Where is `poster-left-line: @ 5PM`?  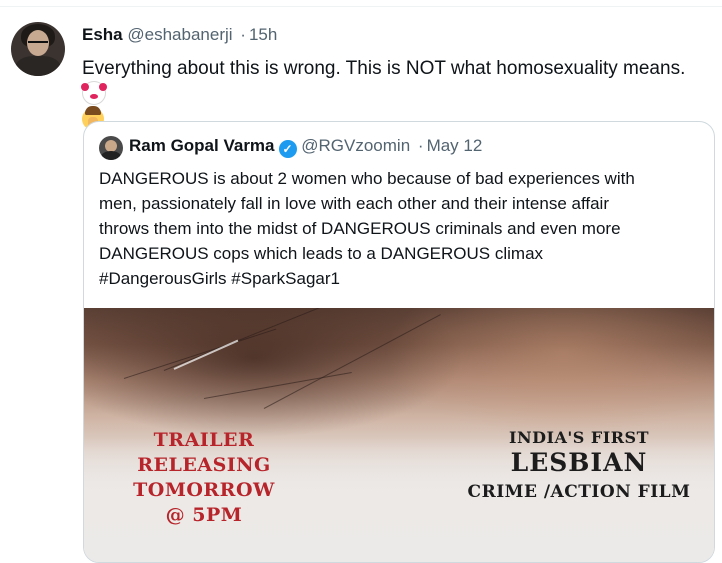
poster-left-line: @ 5PM is located at coordinates (204, 515).